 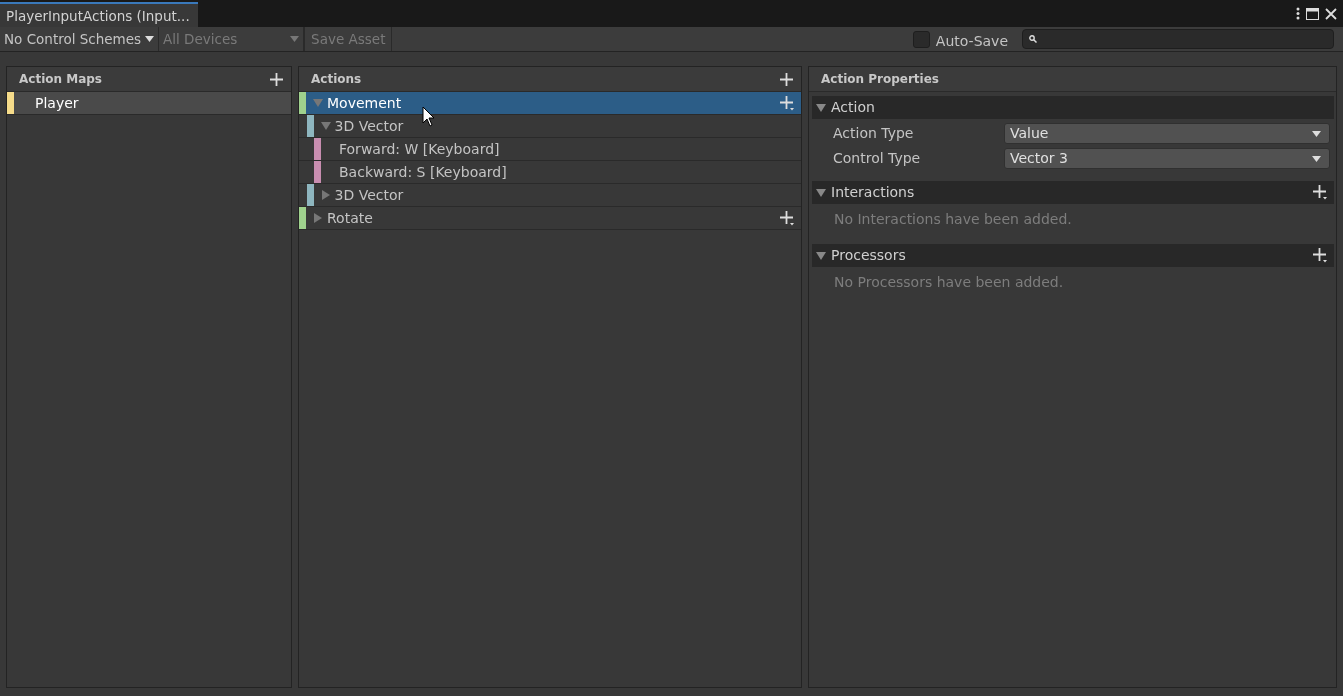 I want to click on empty-message: No Processors have been added., so click(x=949, y=282).